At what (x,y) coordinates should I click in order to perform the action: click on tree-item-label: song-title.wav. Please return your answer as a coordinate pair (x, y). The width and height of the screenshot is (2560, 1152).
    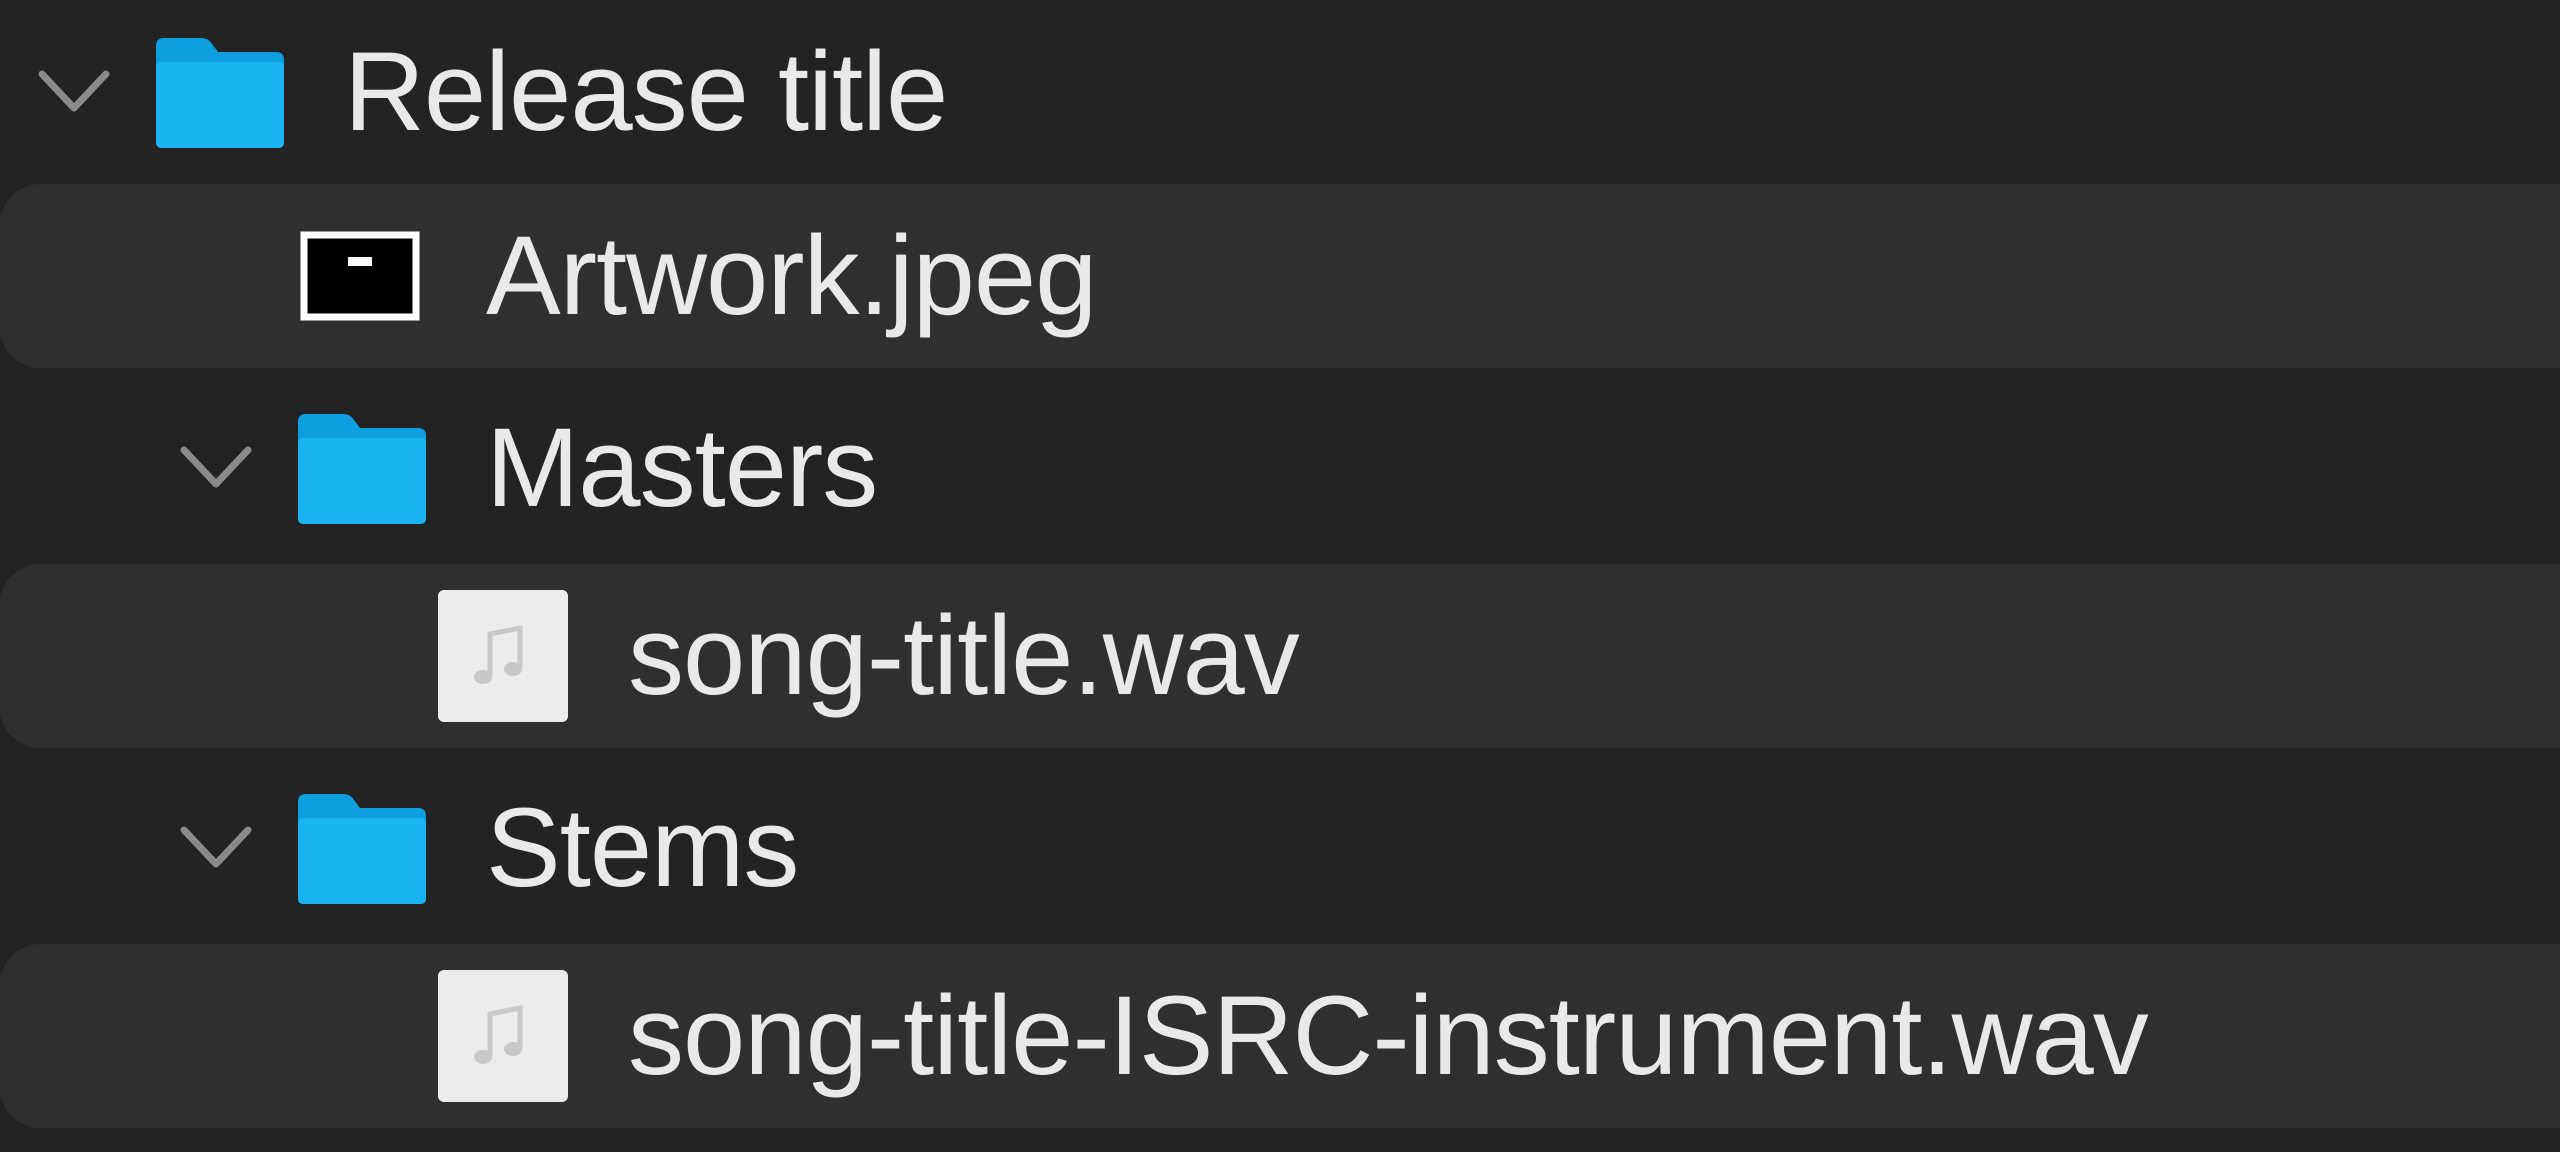
    Looking at the image, I should click on (964, 655).